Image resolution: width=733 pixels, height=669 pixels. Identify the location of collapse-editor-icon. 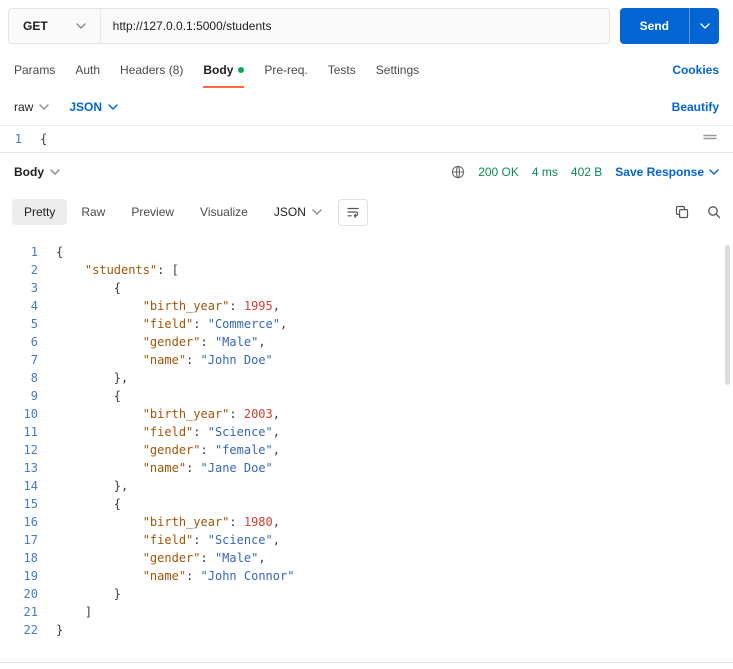
(710, 137).